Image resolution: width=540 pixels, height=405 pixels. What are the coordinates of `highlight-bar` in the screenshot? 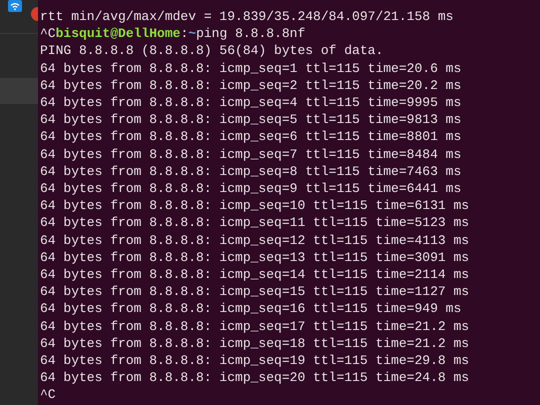 It's located at (19, 91).